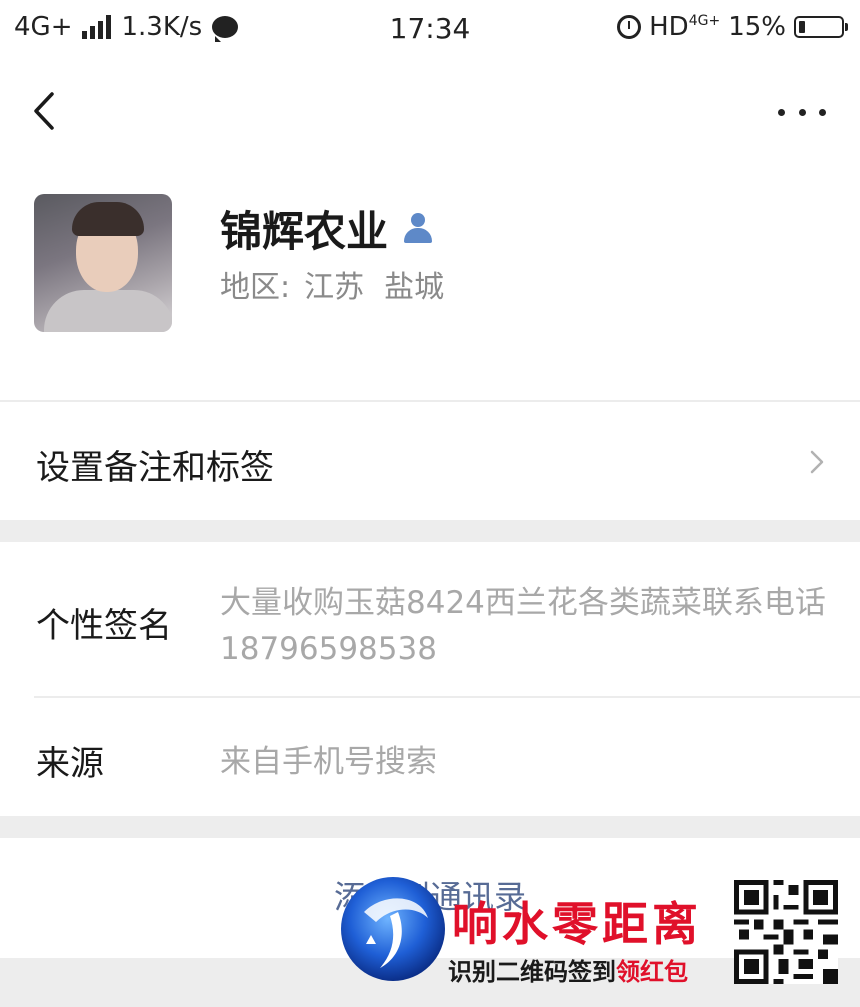  What do you see at coordinates (786, 932) in the screenshot?
I see `qr-code-icon` at bounding box center [786, 932].